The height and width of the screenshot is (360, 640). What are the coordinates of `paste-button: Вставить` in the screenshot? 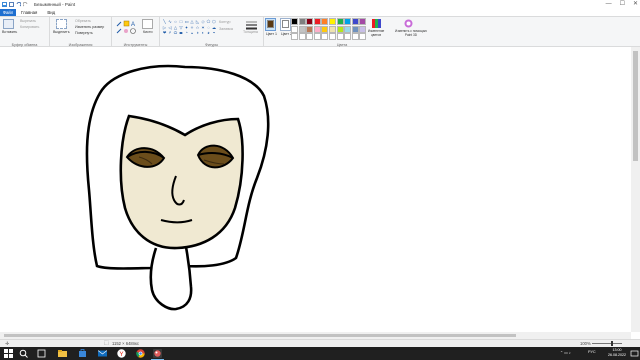 It's located at (9, 32).